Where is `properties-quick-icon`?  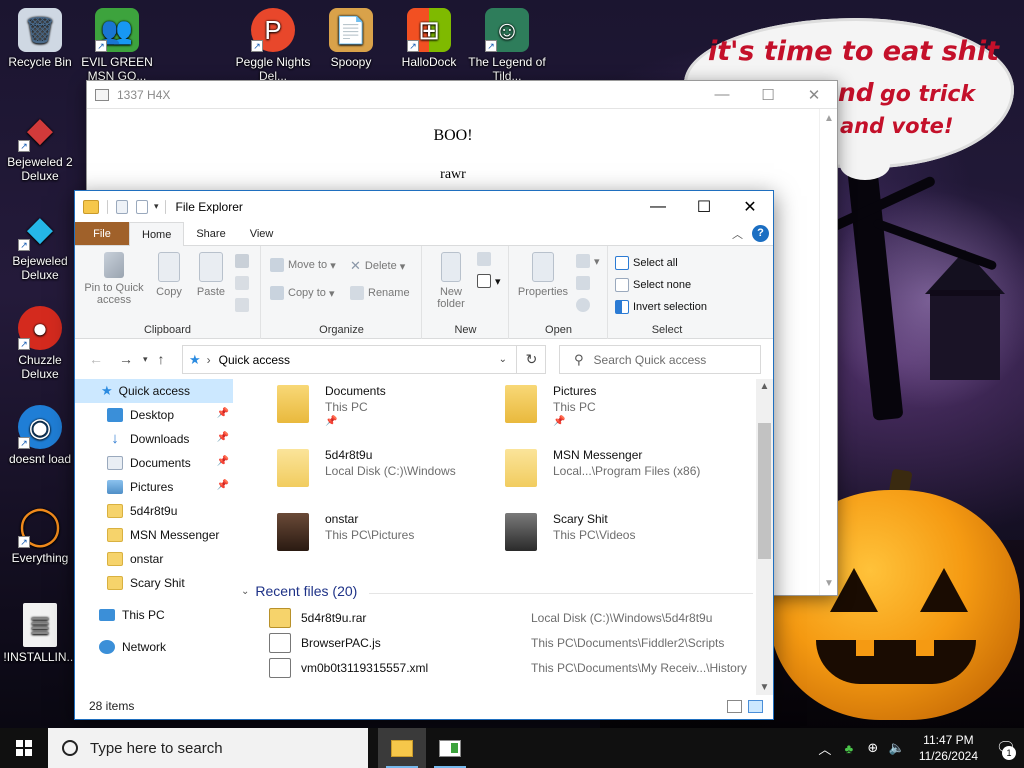 properties-quick-icon is located at coordinates (122, 206).